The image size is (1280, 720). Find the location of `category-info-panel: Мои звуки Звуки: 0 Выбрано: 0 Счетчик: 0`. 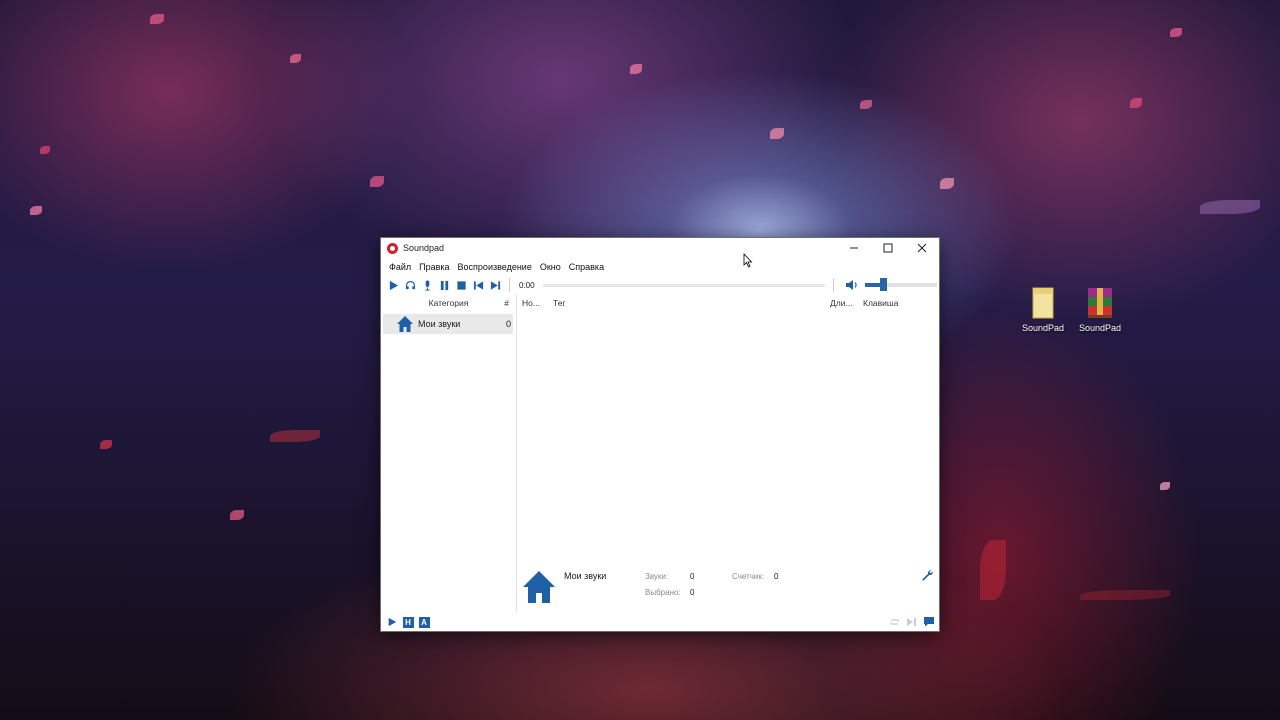

category-info-panel: Мои звуки Звуки: 0 Выбрано: 0 Счетчик: 0 is located at coordinates (728, 588).